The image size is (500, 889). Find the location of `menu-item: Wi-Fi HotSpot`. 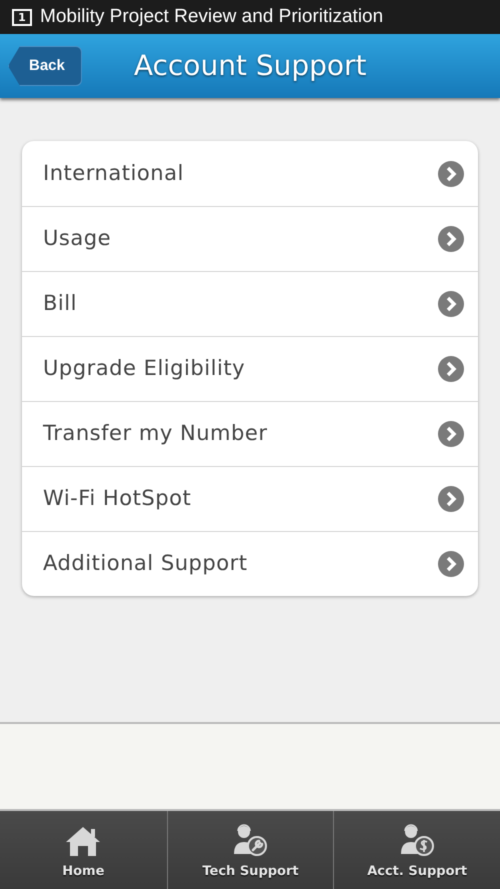

menu-item: Wi-Fi HotSpot is located at coordinates (250, 498).